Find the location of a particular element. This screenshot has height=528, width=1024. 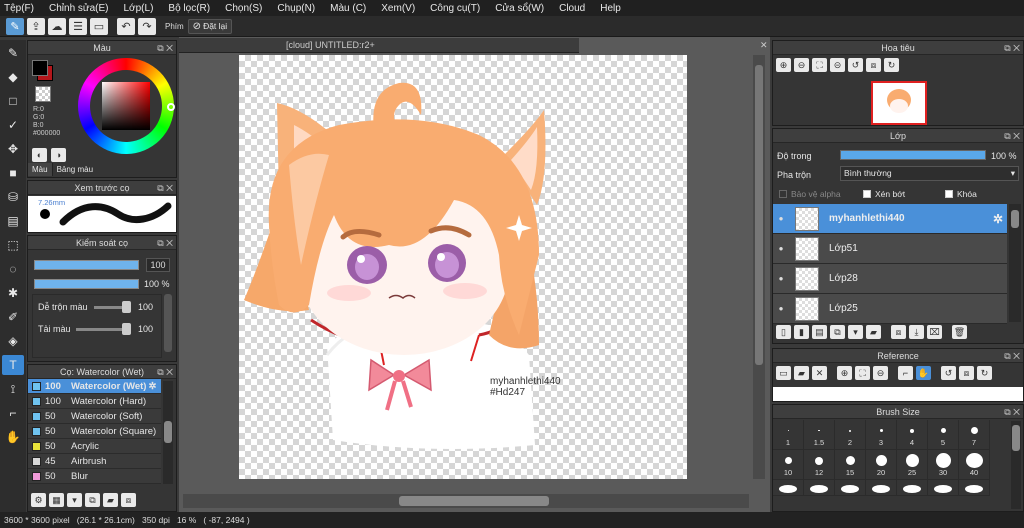

brush-size-cell: 15 is located at coordinates (850, 465).